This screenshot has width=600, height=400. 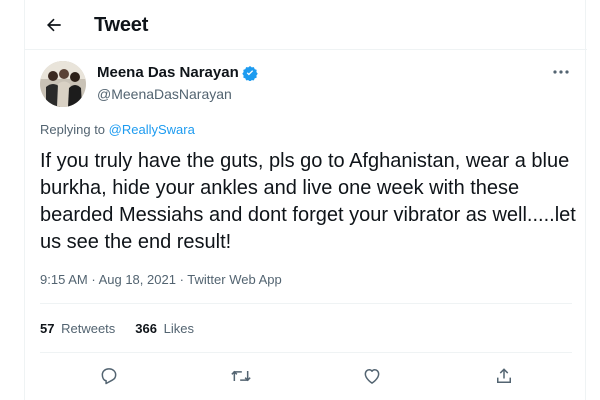 I want to click on arrow-left-icon, so click(x=54, y=25).